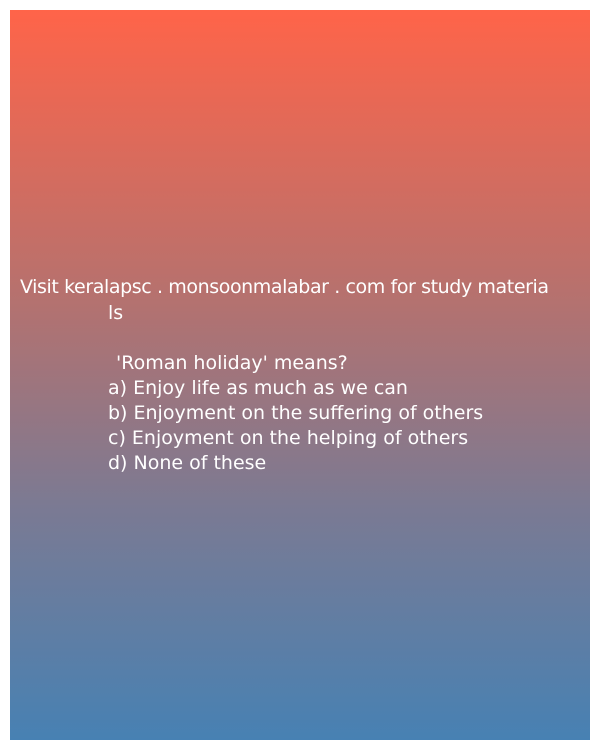  I want to click on option-c: c) Enjoyment on the helping of others, so click(288, 438).